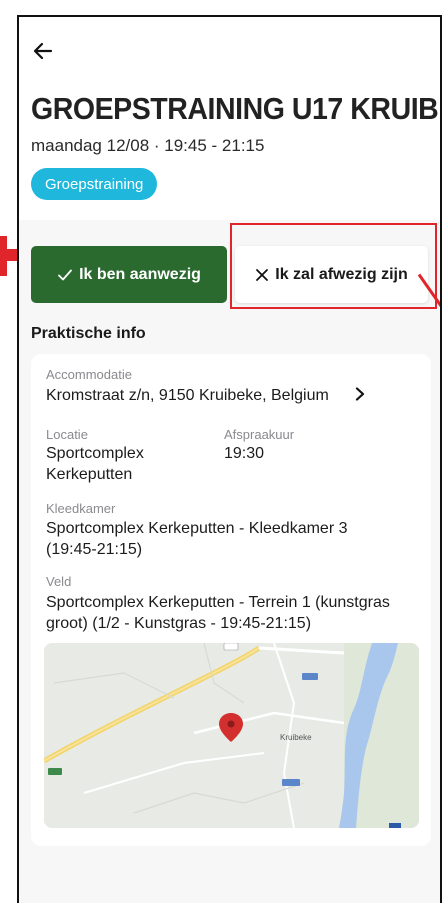  I want to click on event-type-badge: Groepstraining, so click(94, 184).